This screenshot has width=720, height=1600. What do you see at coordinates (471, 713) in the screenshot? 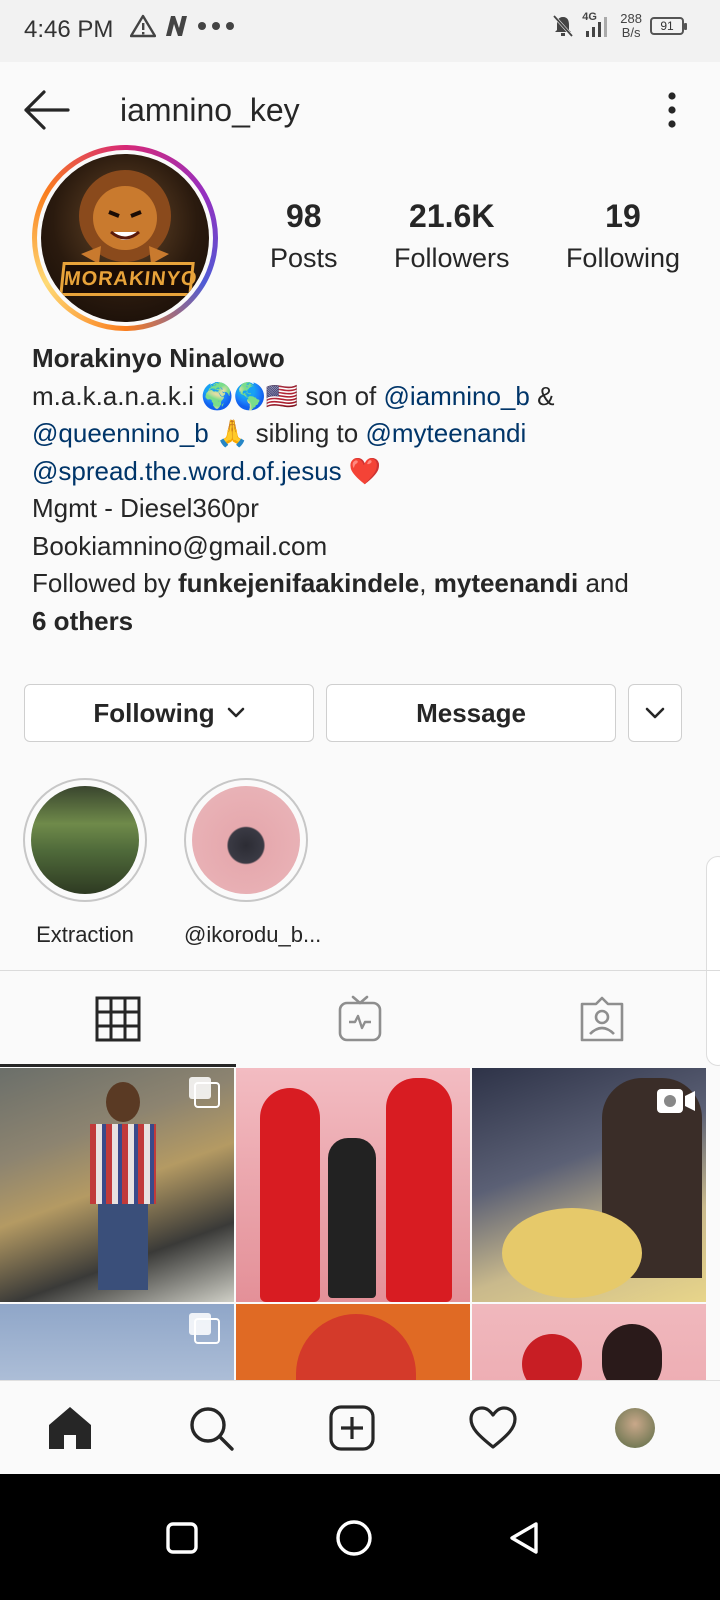
I see `message-button: Message` at bounding box center [471, 713].